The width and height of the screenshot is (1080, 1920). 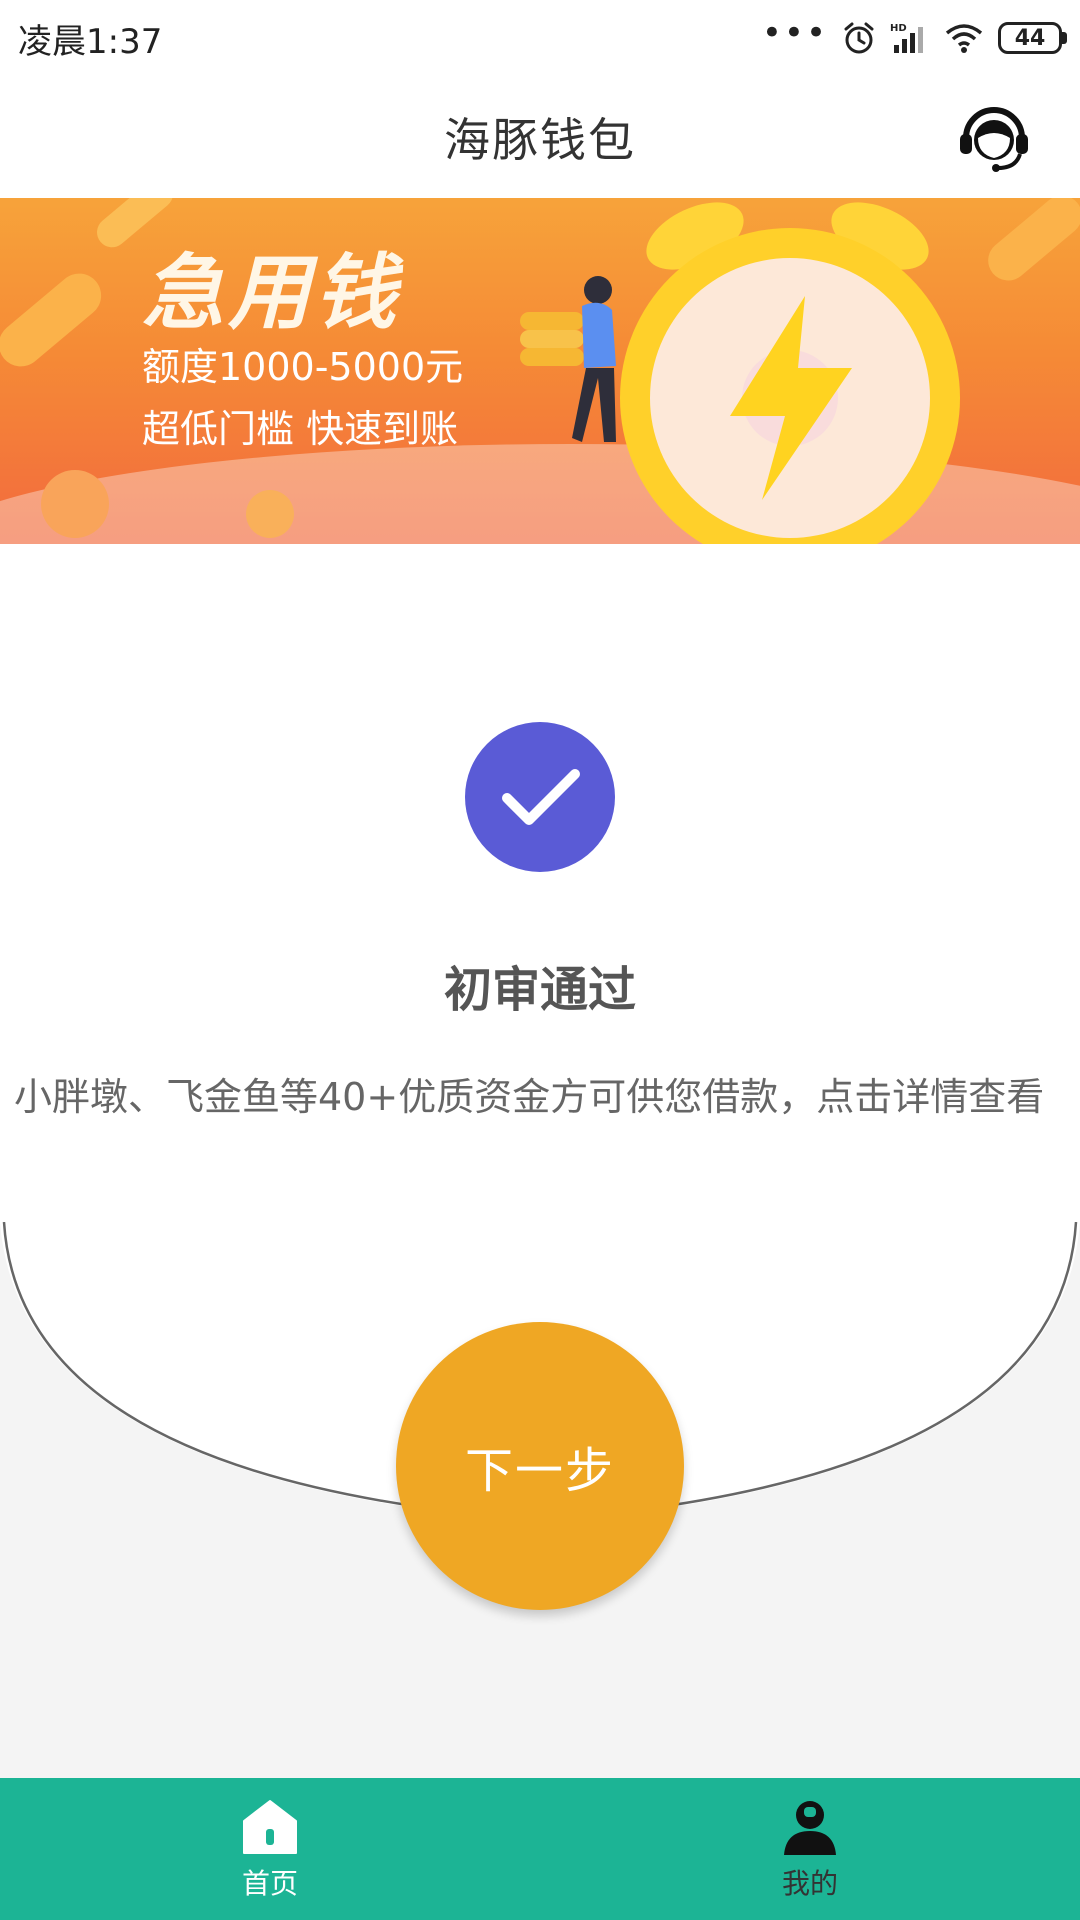 I want to click on banner-feature-text: 超低门槛 快速到账, so click(x=300, y=429).